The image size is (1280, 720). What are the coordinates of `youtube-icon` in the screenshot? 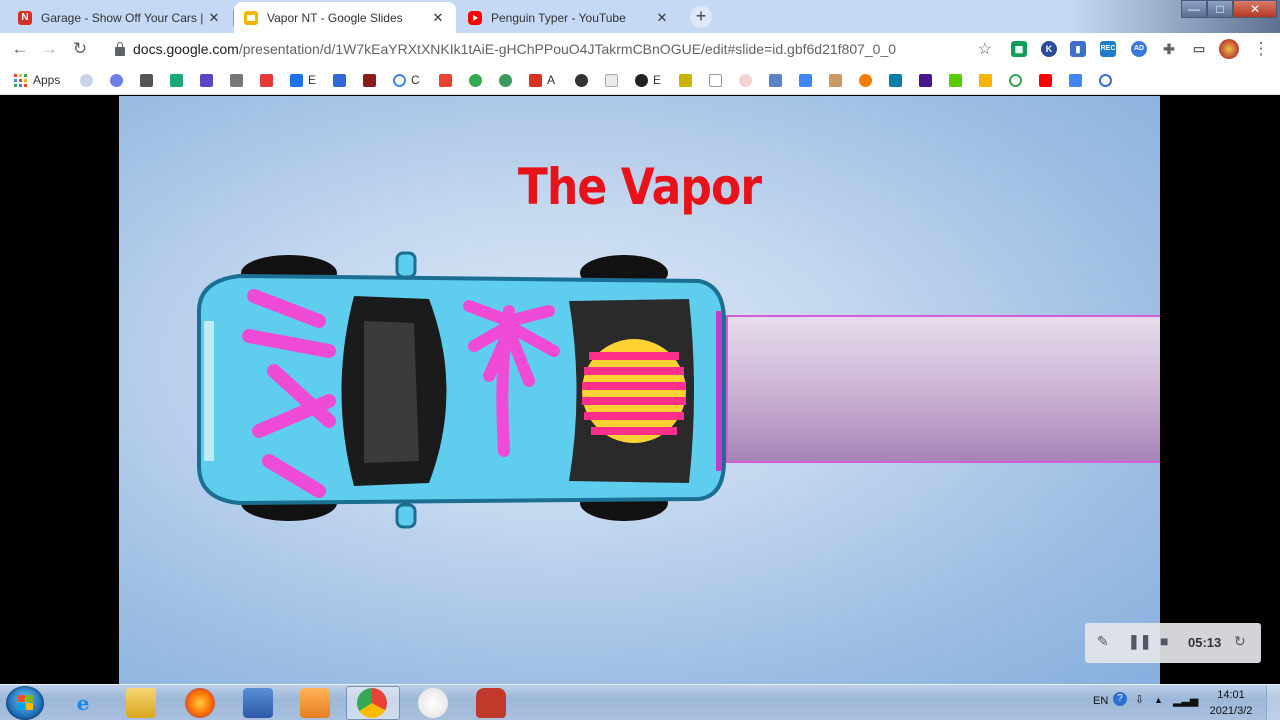 It's located at (1045, 80).